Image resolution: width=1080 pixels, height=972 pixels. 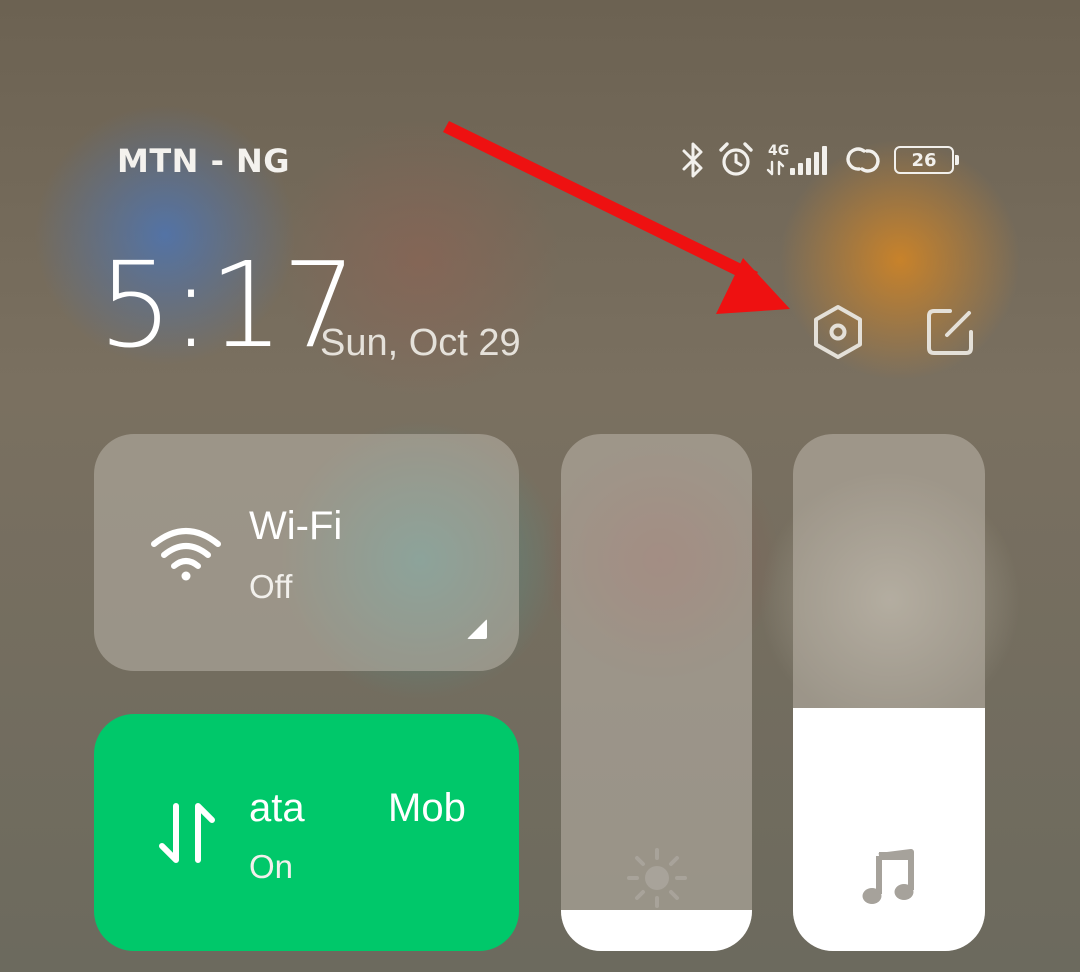 What do you see at coordinates (657, 880) in the screenshot?
I see `brightness-icon` at bounding box center [657, 880].